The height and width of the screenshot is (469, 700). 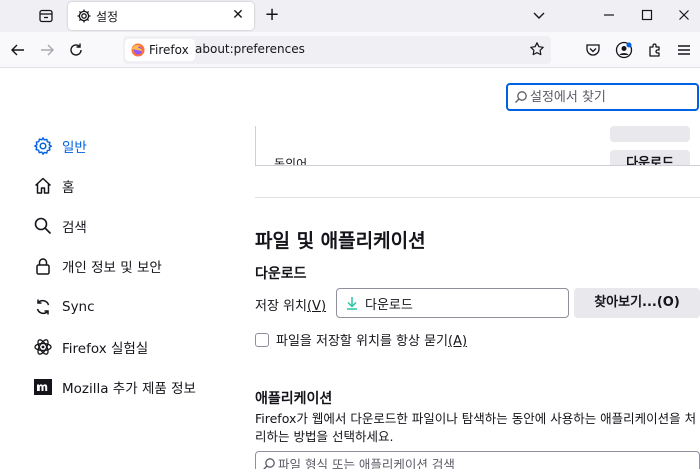 I want to click on sidebar-item-general: 일반, so click(x=60, y=146).